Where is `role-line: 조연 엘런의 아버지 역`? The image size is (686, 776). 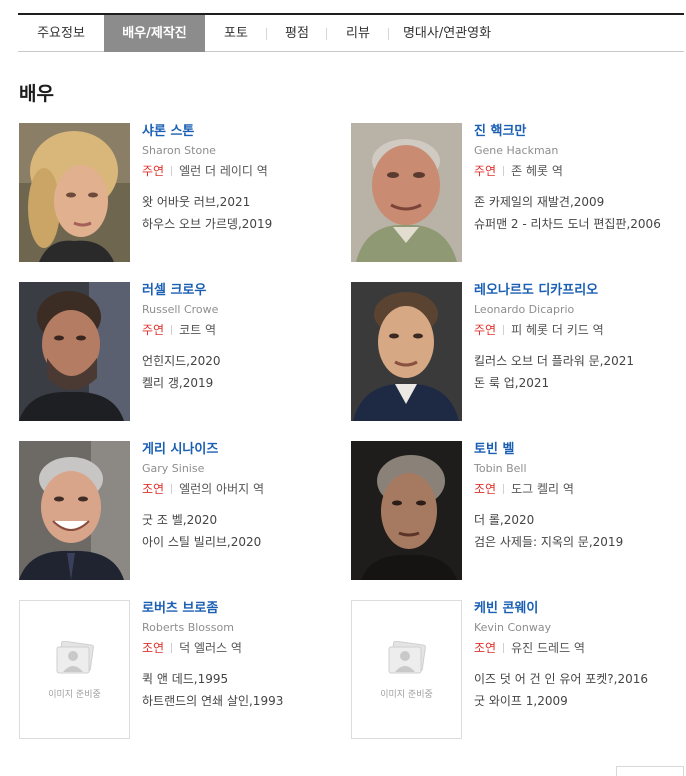
role-line: 조연 엘런의 아버지 역 is located at coordinates (244, 489).